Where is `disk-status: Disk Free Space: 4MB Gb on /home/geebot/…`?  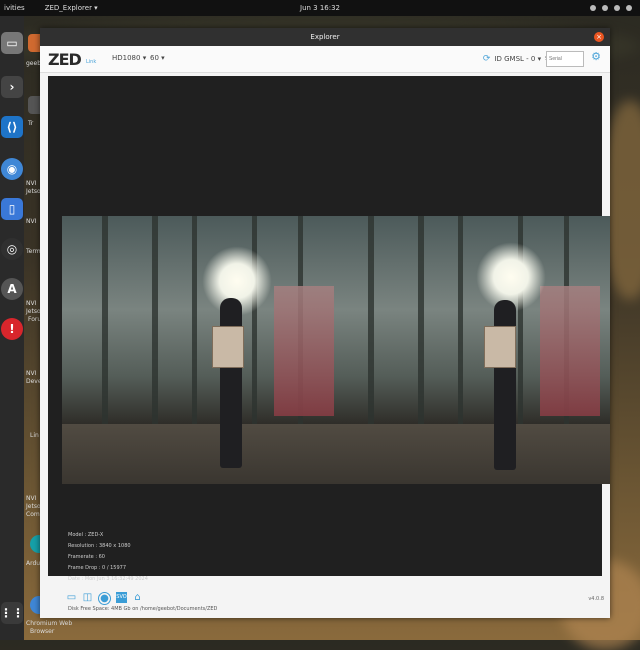
disk-status: Disk Free Space: 4MB Gb on /home/geebot/… is located at coordinates (143, 609).